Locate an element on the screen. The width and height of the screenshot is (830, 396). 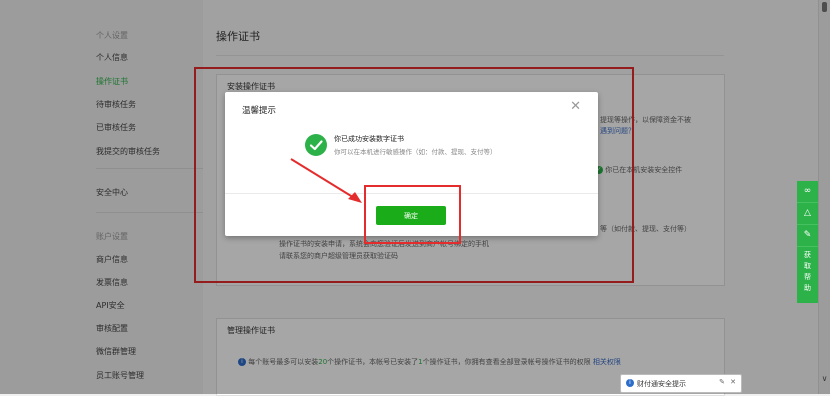
security-tip-popup: i 财付通安全提示 ✎ ✕ is located at coordinates (681, 383).